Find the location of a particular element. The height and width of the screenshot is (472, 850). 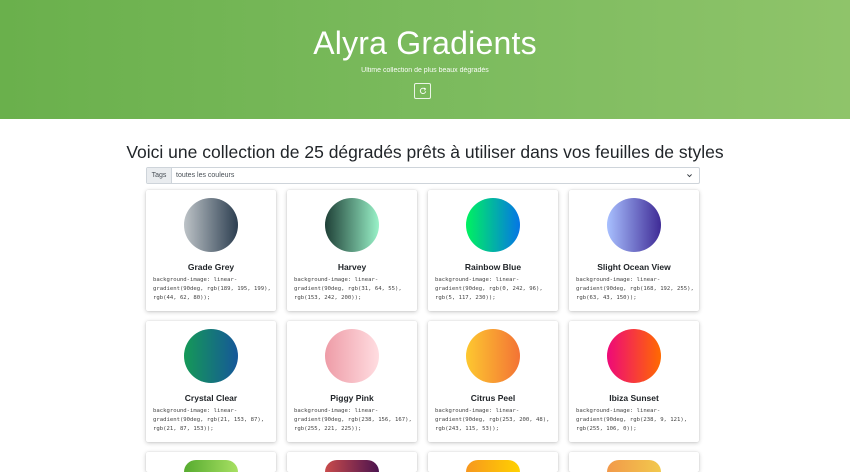

chevron-down-icon is located at coordinates (689, 176).